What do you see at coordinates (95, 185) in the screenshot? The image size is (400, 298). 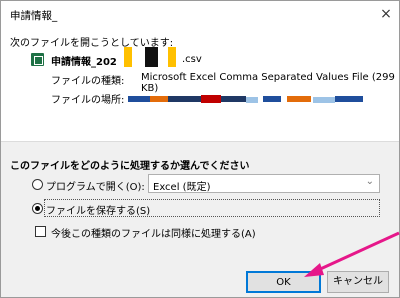 I see `open-with-label: プログラムで開く(O):` at bounding box center [95, 185].